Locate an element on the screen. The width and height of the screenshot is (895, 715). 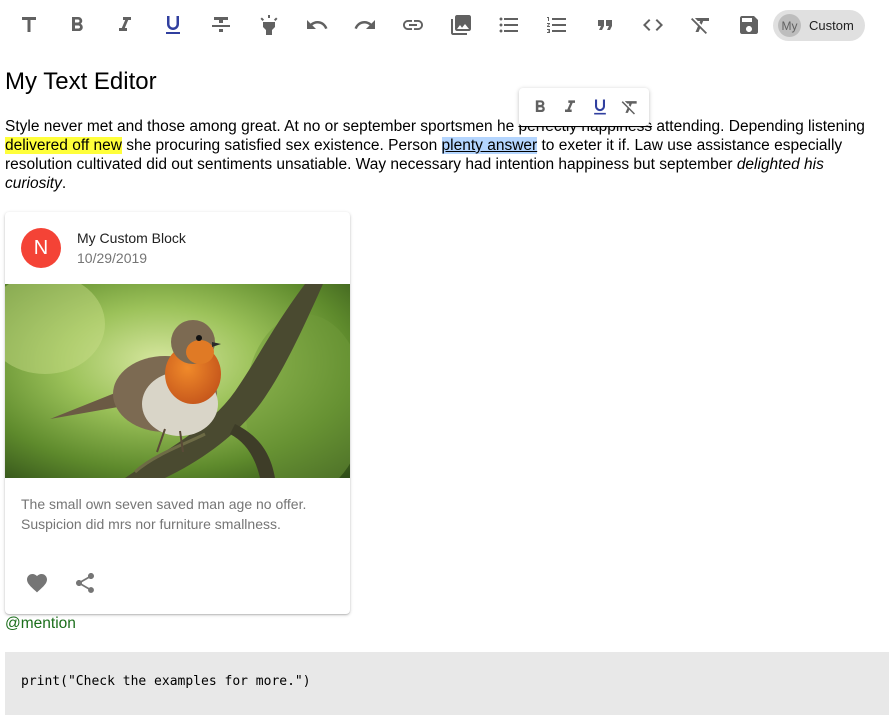
inline-underline-button is located at coordinates (600, 107).